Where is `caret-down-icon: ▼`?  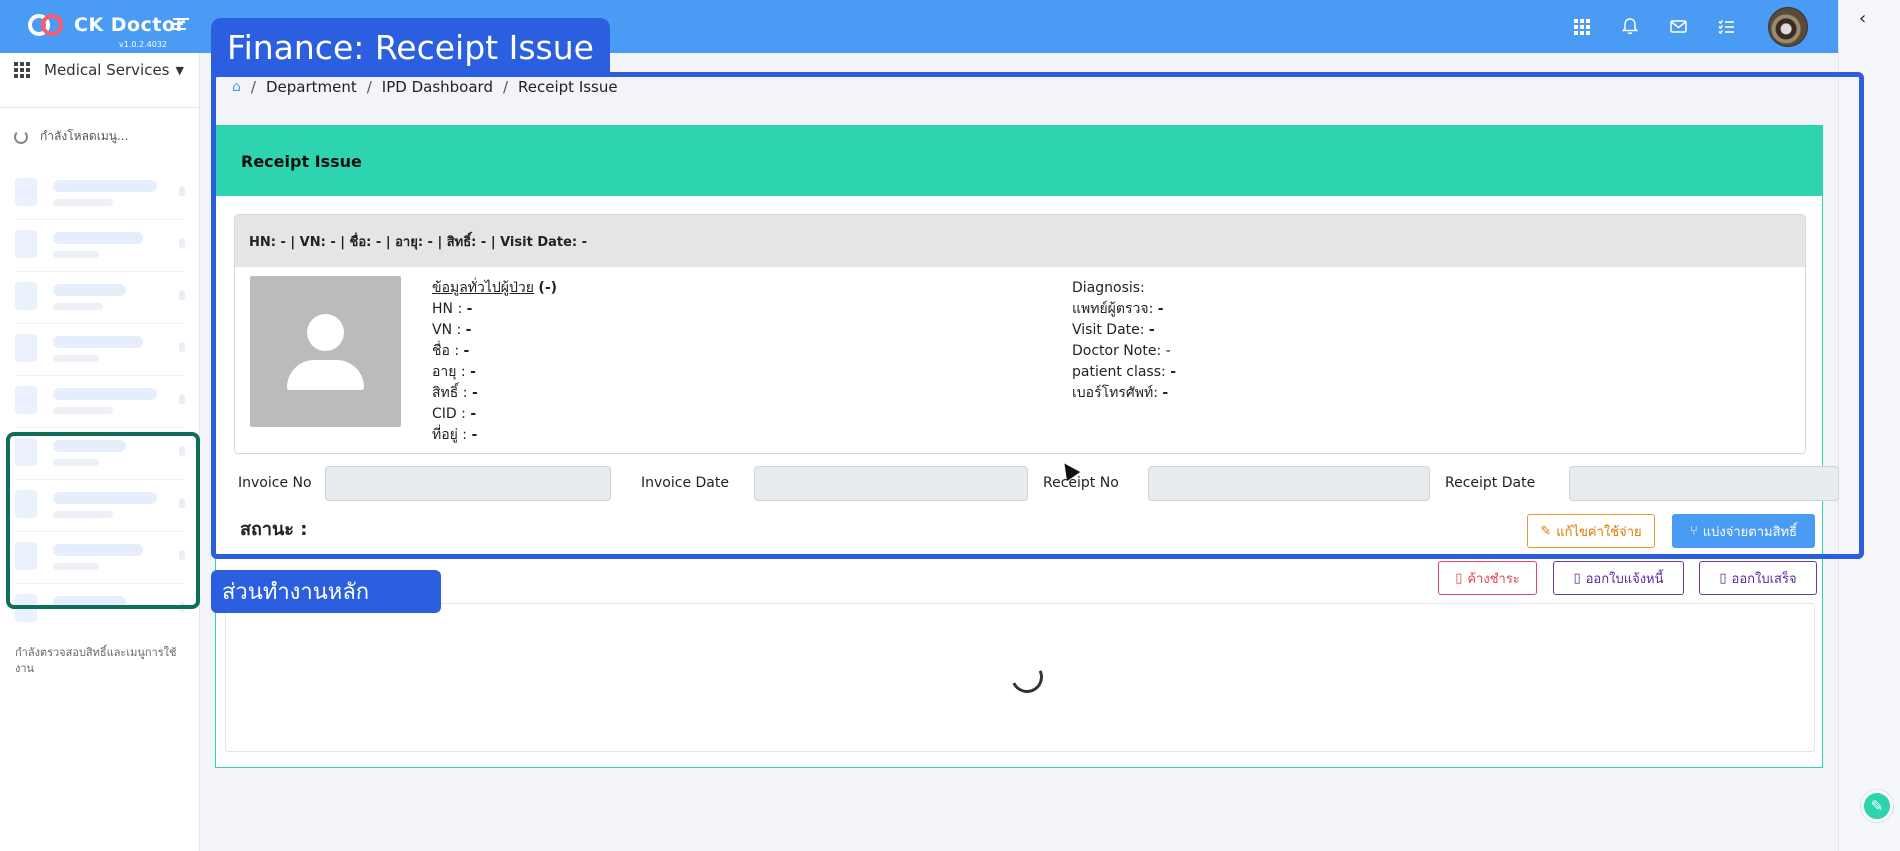 caret-down-icon: ▼ is located at coordinates (179, 70).